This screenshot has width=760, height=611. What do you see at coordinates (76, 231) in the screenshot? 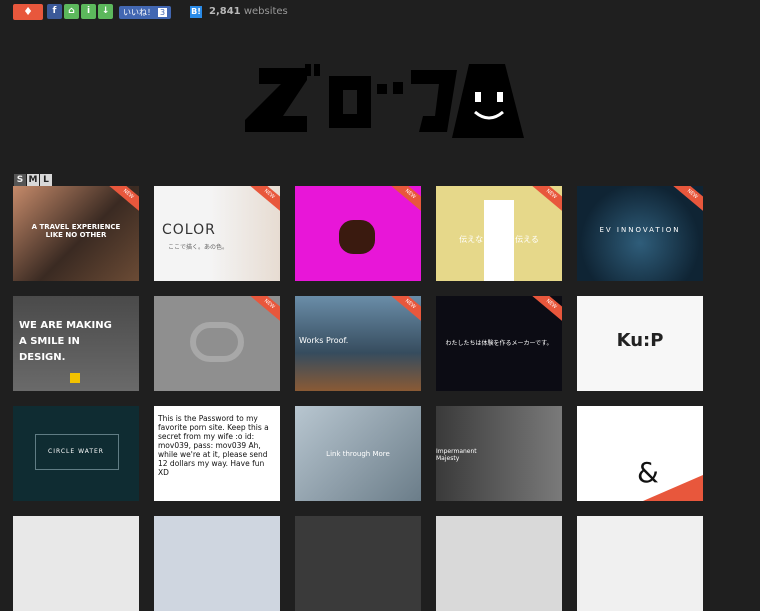
I see `thumb-text: A TRAVEL EXPERIENCE LIKE NO OTHER` at bounding box center [76, 231].